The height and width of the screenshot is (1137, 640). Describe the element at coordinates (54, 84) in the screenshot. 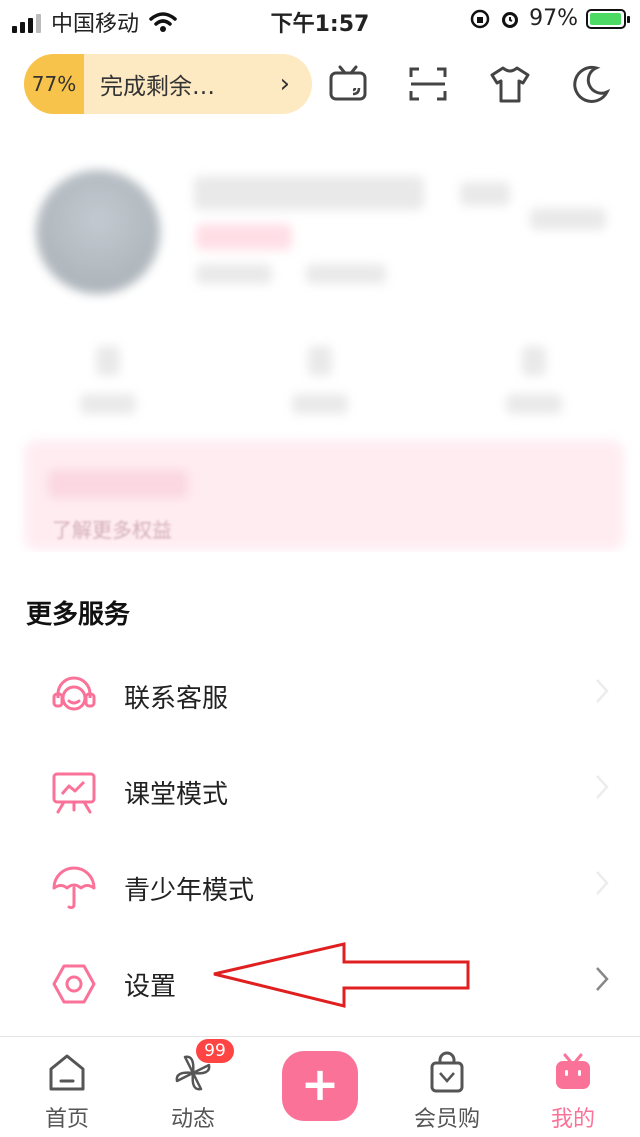

I see `task-percent: 77%` at that location.